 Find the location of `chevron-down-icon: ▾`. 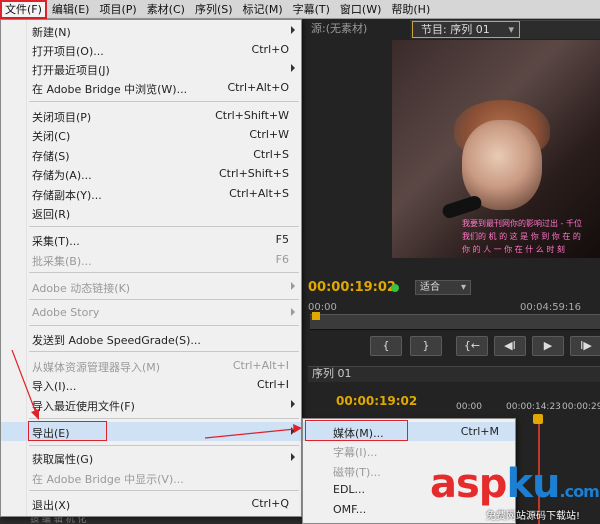

chevron-down-icon: ▾ is located at coordinates (511, 29).